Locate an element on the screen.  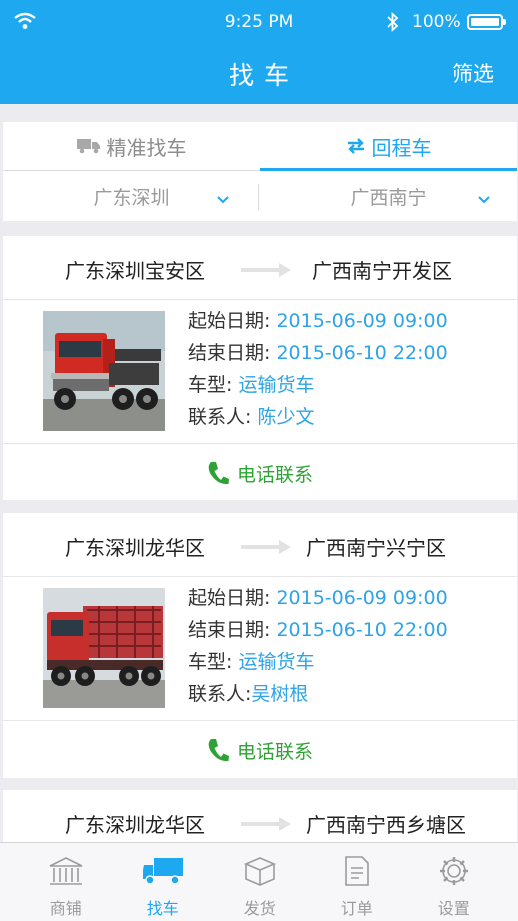
divider is located at coordinates (258, 197).